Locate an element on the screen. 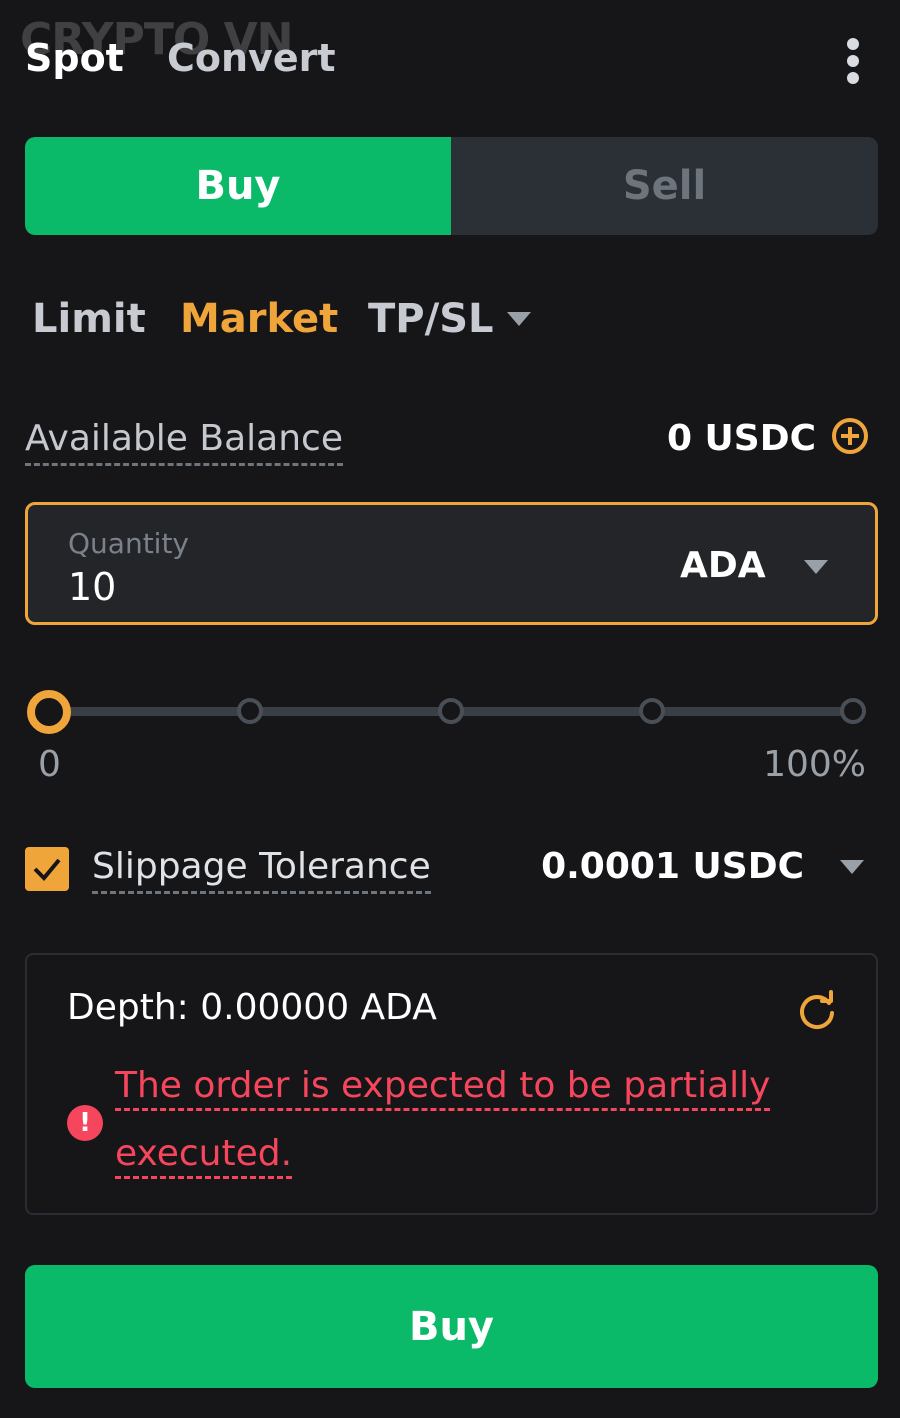  quantity-unit-select: ADA is located at coordinates (723, 565).